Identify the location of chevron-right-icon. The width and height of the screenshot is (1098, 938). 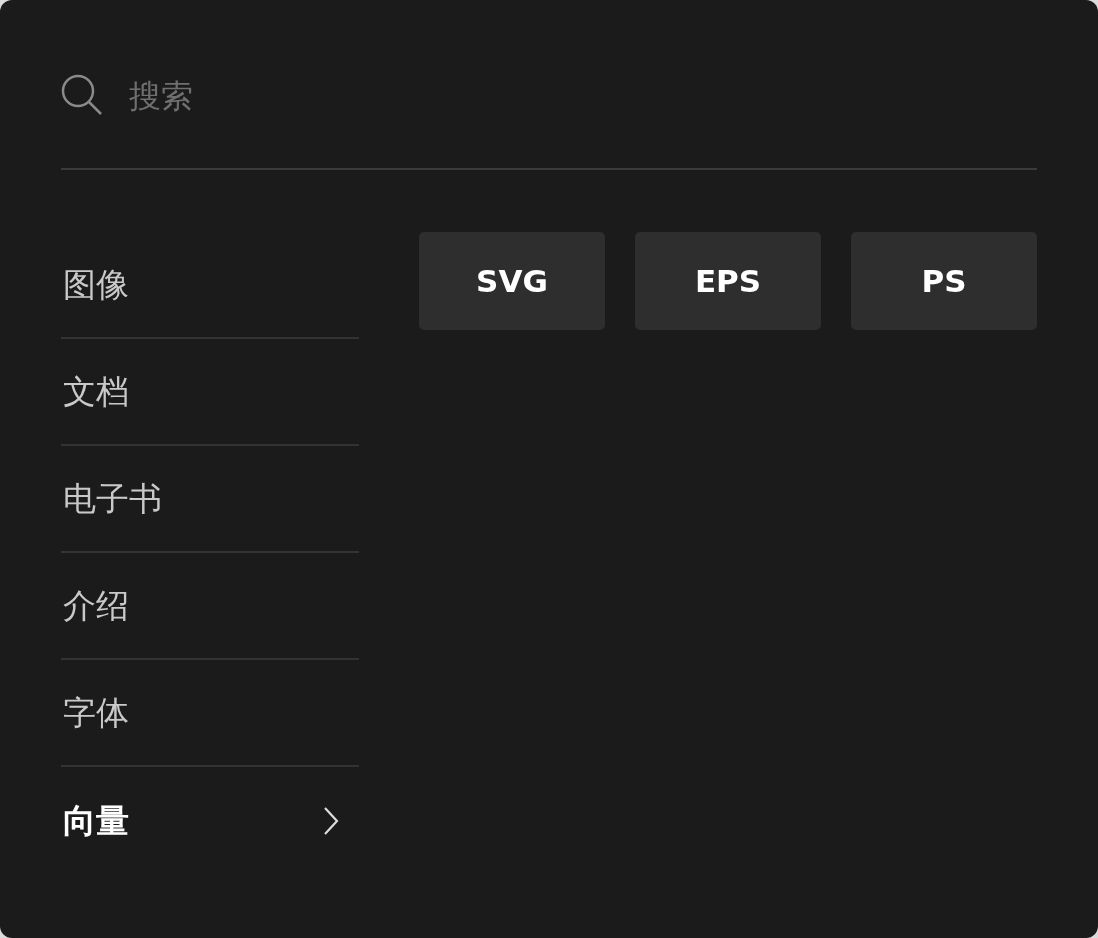
(331, 820).